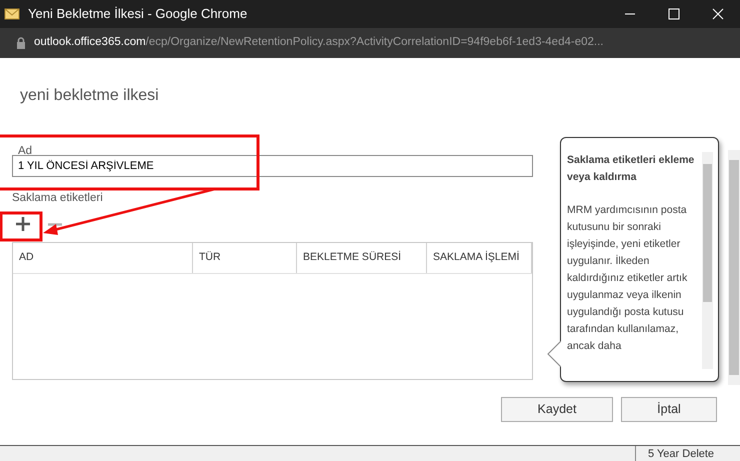  Describe the element at coordinates (89, 96) in the screenshot. I see `dialog-heading: yeni bekletme ilkesi` at that location.